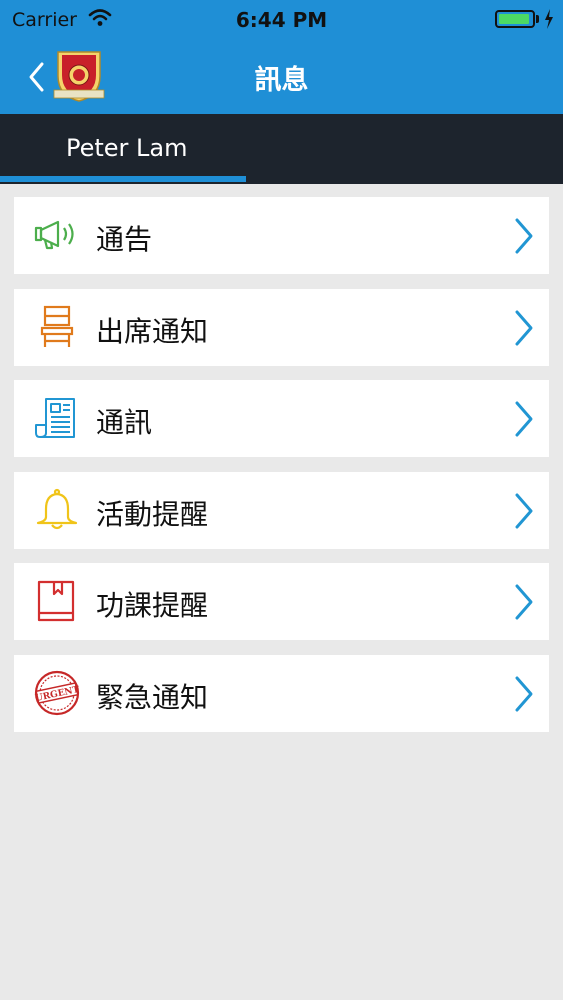 The height and width of the screenshot is (1000, 563). I want to click on menu-item-activity-reminder: 活動提醒, so click(281, 510).